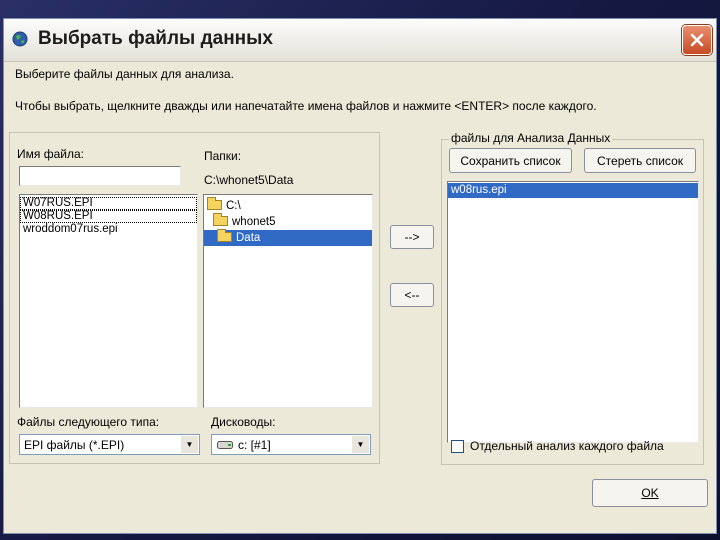  Describe the element at coordinates (88, 422) in the screenshot. I see `filetype-label: Файлы следующего типа:` at that location.